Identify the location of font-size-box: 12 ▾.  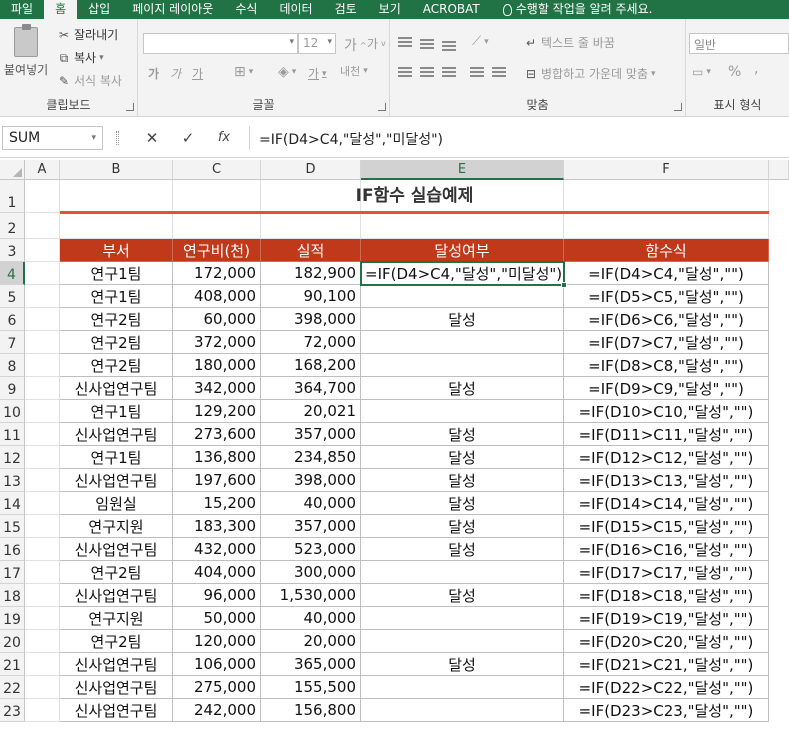
(317, 43).